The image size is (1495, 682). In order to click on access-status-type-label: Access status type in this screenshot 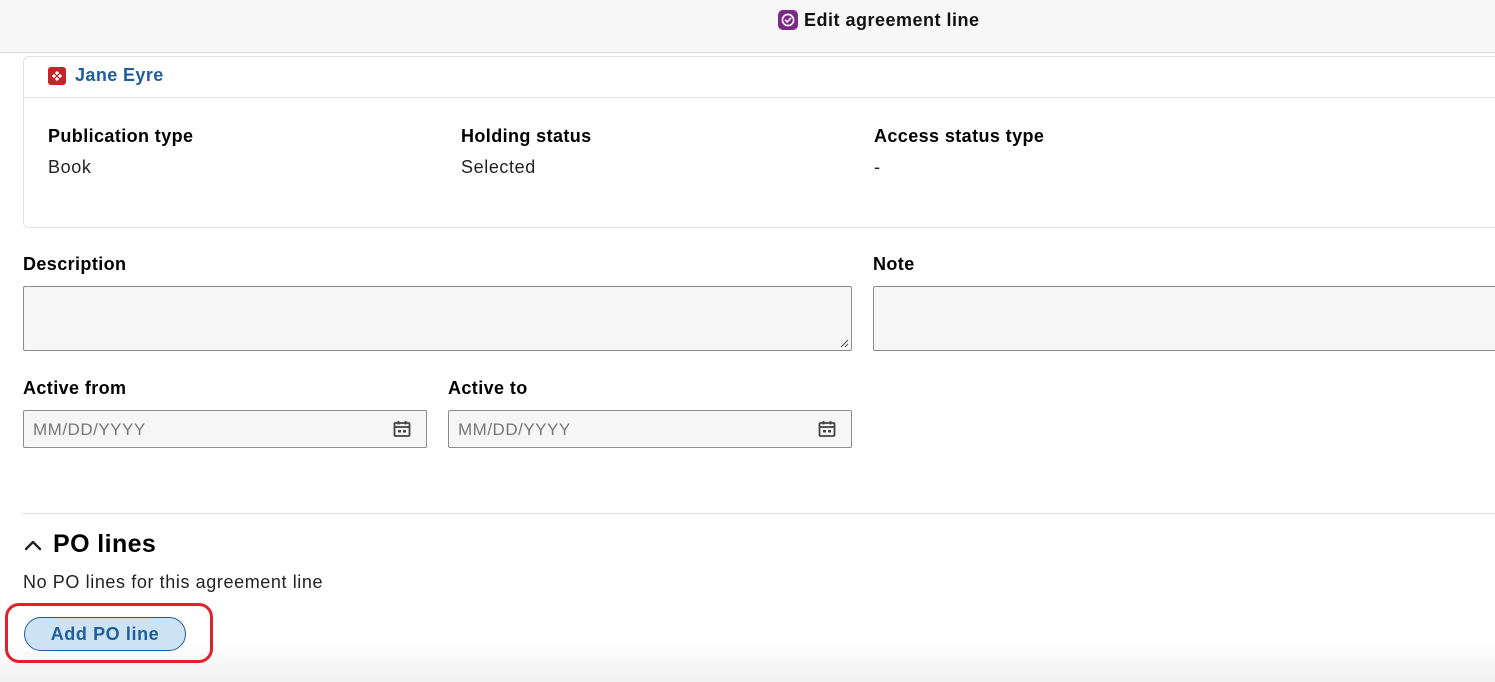, I will do `click(959, 136)`.